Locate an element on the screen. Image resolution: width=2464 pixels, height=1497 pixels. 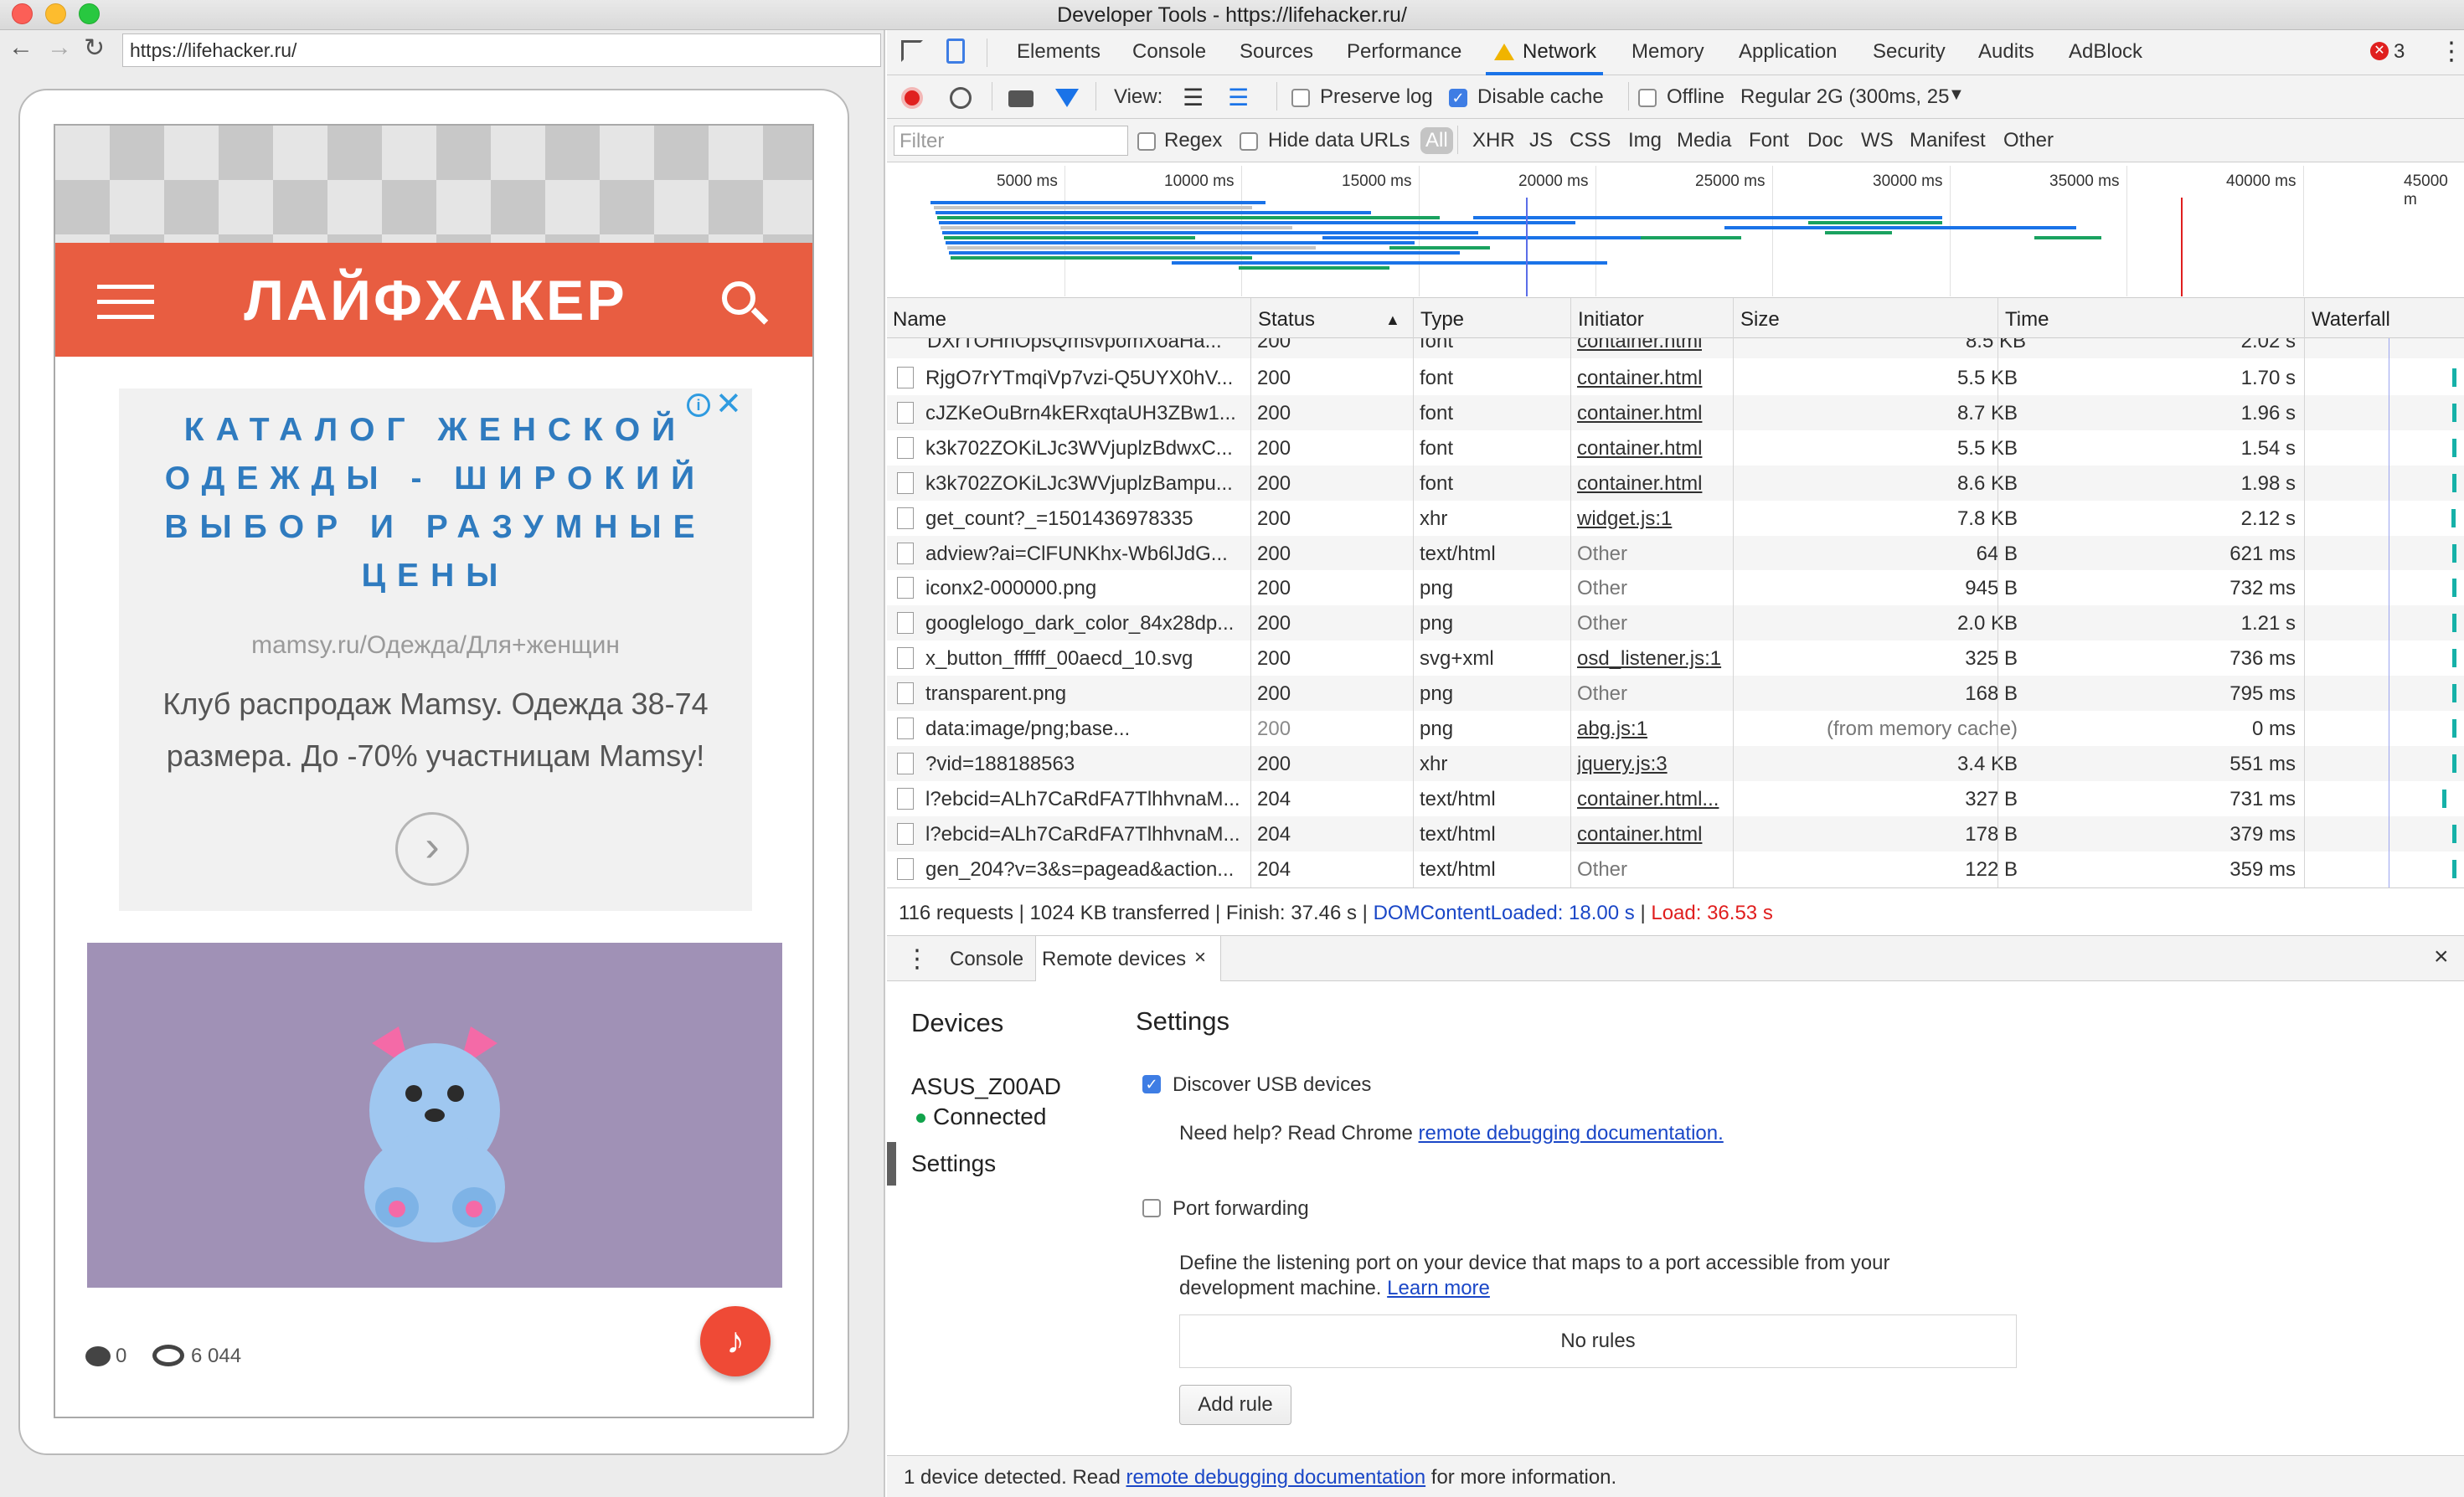
column-size: Size is located at coordinates (1760, 320).